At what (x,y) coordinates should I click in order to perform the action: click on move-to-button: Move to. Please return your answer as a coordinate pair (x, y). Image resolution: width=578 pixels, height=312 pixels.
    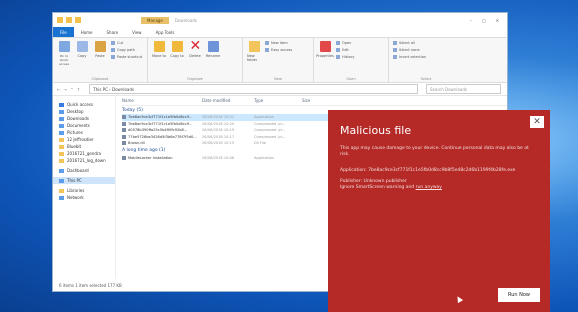
    Looking at the image, I should click on (159, 61).